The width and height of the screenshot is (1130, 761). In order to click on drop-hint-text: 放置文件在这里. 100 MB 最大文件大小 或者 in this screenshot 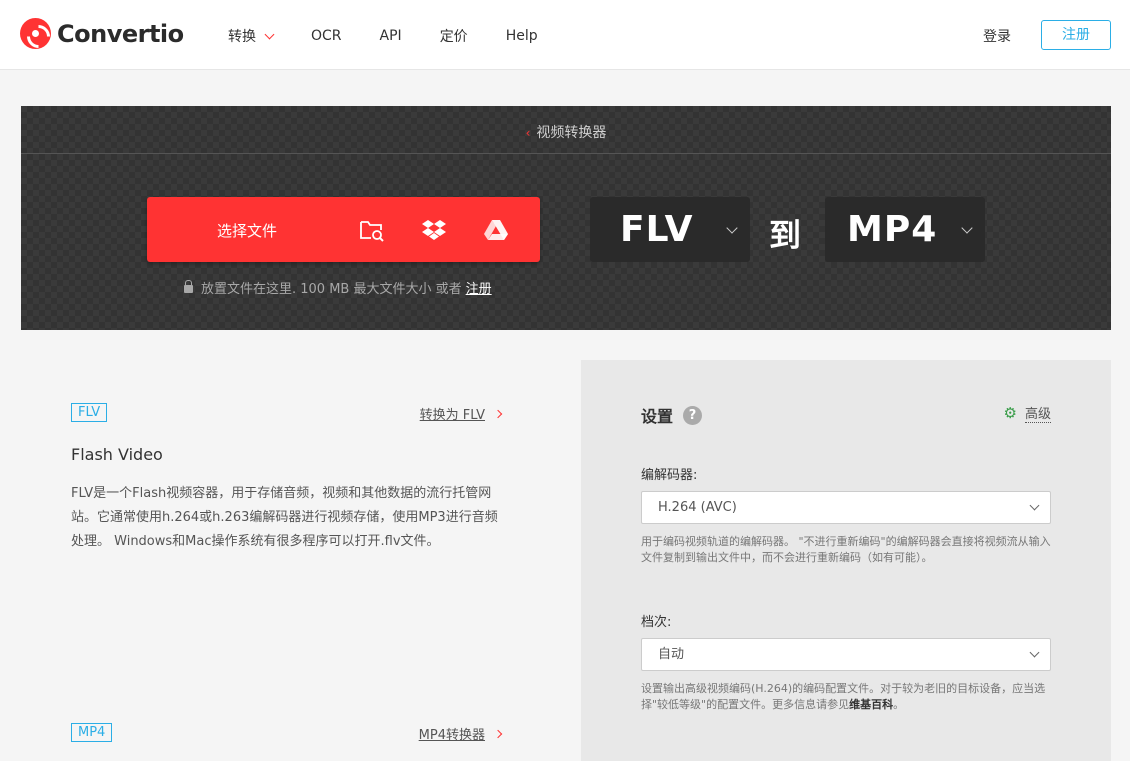, I will do `click(331, 289)`.